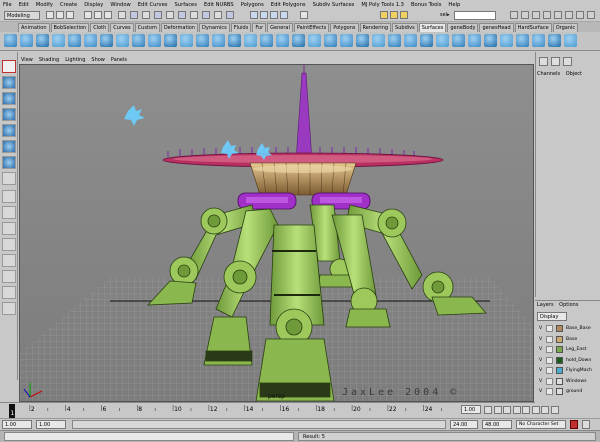  What do you see at coordinates (17, 424) in the screenshot?
I see `start-time-field: 1.00` at bounding box center [17, 424].